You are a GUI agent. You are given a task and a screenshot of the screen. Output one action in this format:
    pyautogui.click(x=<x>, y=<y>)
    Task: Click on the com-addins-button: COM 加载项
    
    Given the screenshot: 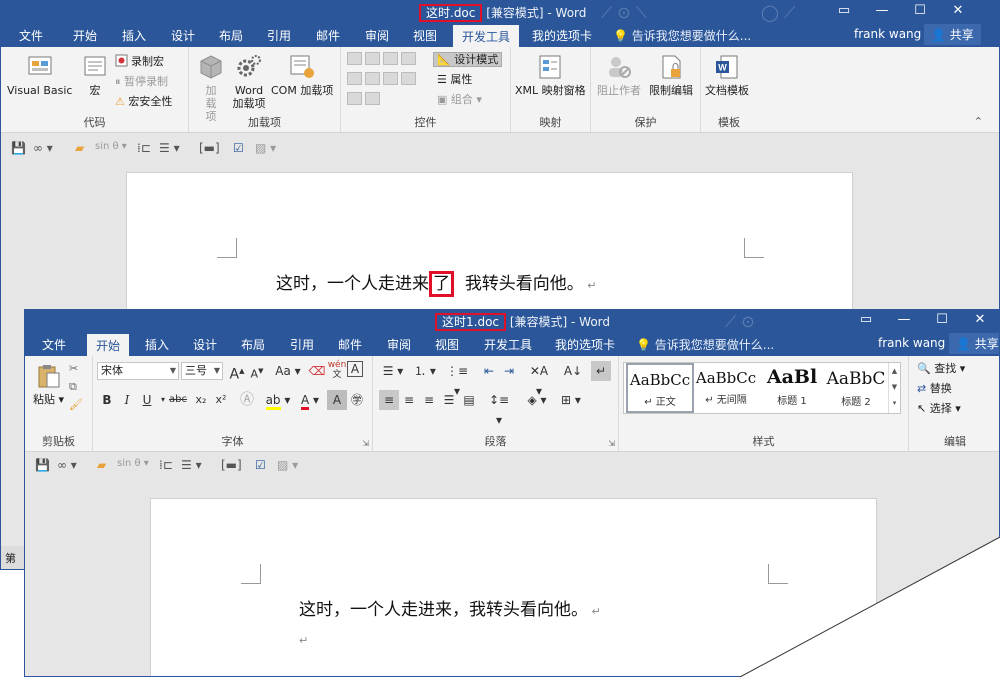 What is the action you would take?
    pyautogui.click(x=302, y=75)
    